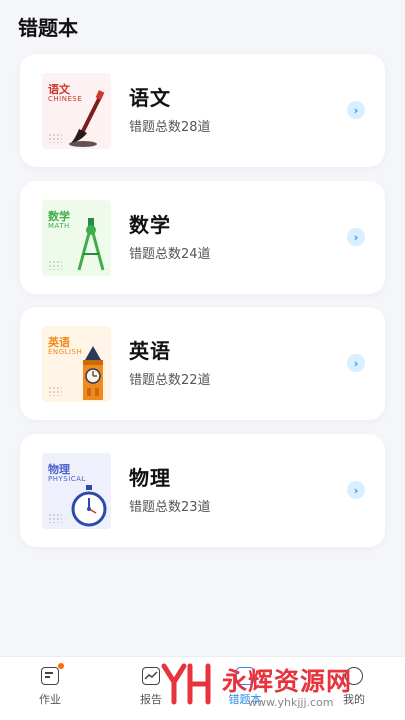 The height and width of the screenshot is (720, 405). Describe the element at coordinates (170, 254) in the screenshot. I see `error-count: 错题总数24道` at that location.